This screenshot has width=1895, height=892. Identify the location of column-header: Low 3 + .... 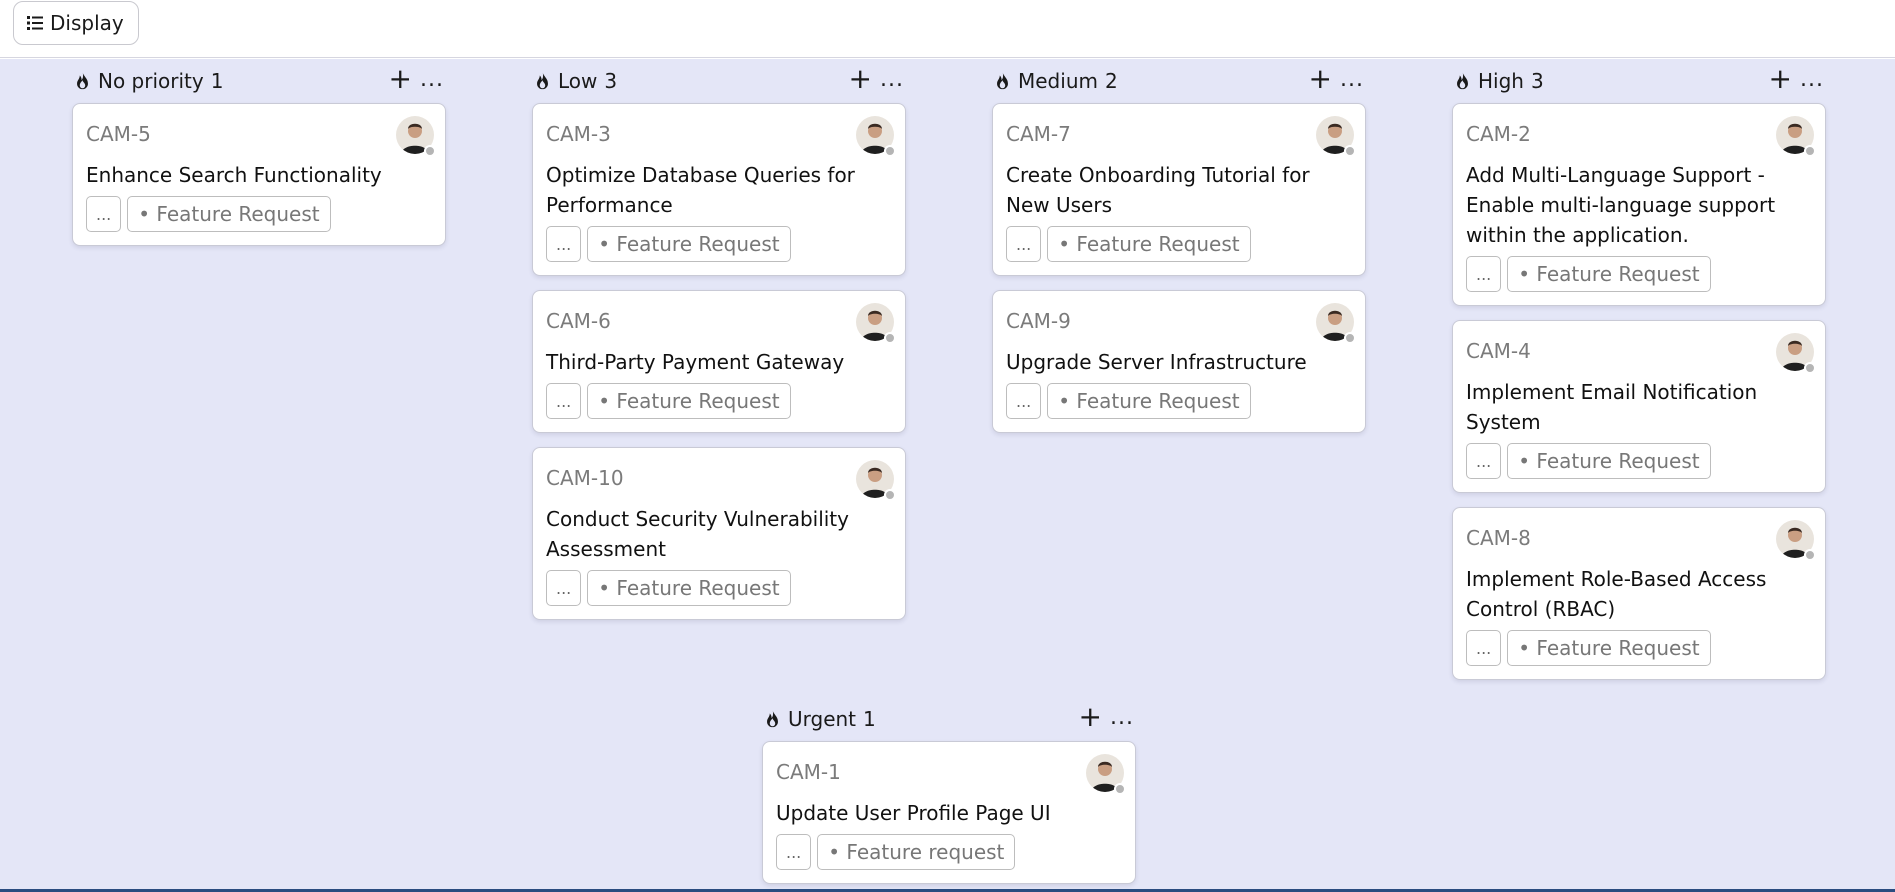
(719, 81).